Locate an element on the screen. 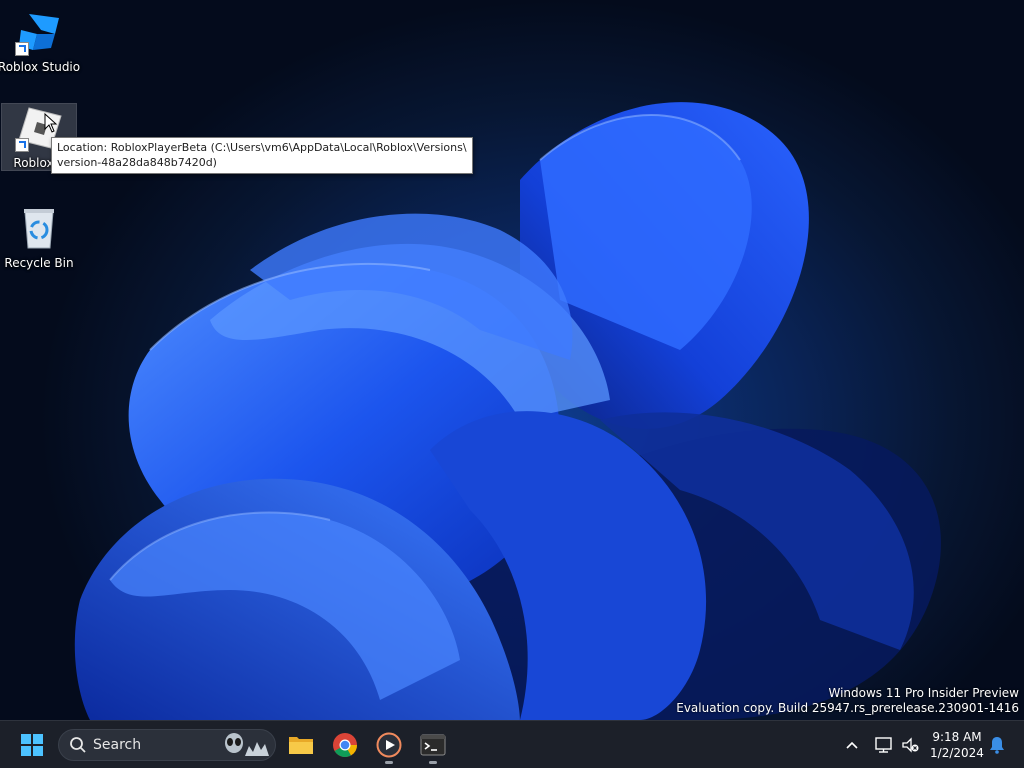 The height and width of the screenshot is (768, 1024). clock-date: 1/2/2024 is located at coordinates (957, 753).